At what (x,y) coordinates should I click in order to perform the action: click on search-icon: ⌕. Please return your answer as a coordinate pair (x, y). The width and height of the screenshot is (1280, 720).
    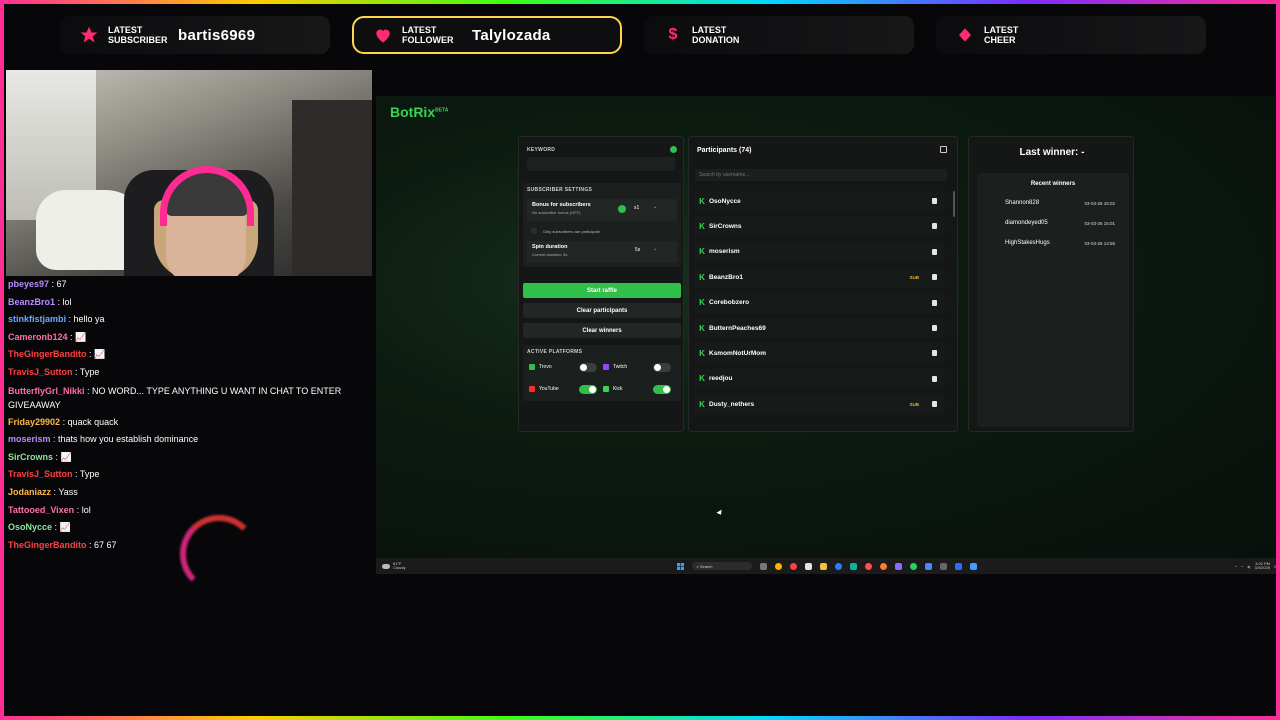
    Looking at the image, I should click on (697, 566).